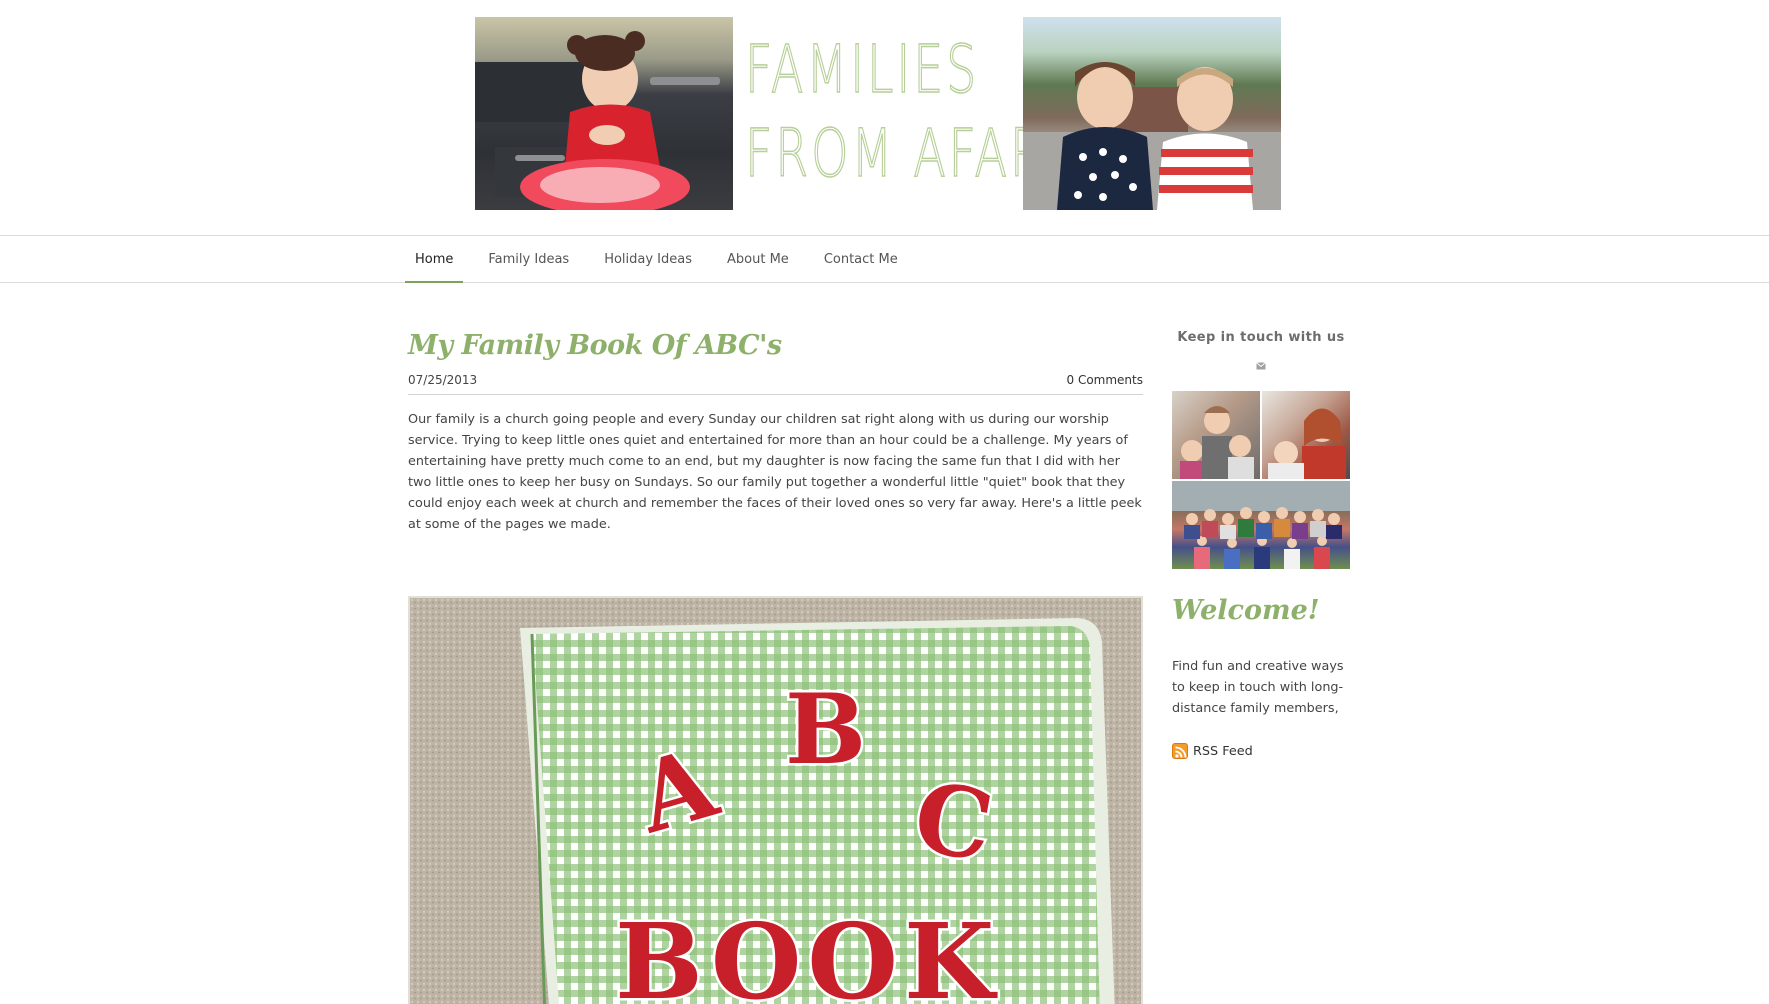 The width and height of the screenshot is (1769, 1004). Describe the element at coordinates (807, 952) in the screenshot. I see `image-word-book: BOOK` at that location.